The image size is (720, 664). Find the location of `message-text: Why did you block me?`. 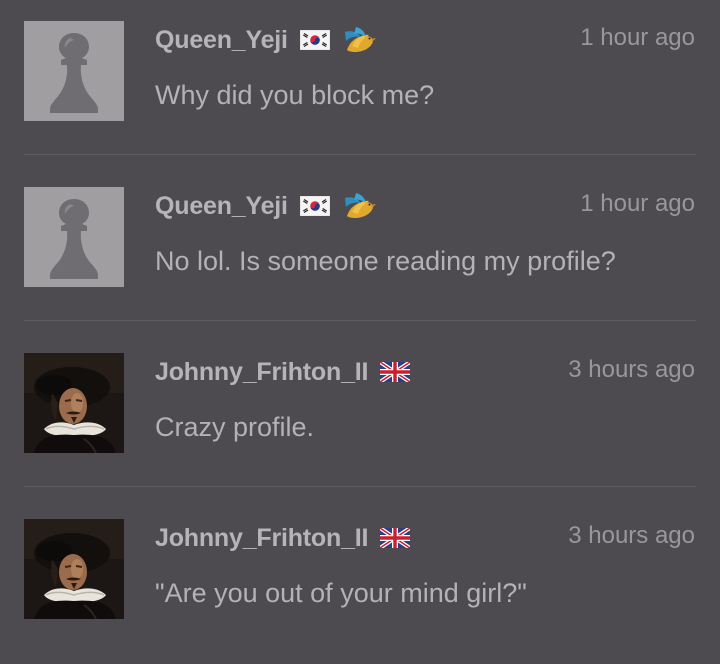

message-text: Why did you block me? is located at coordinates (295, 95).